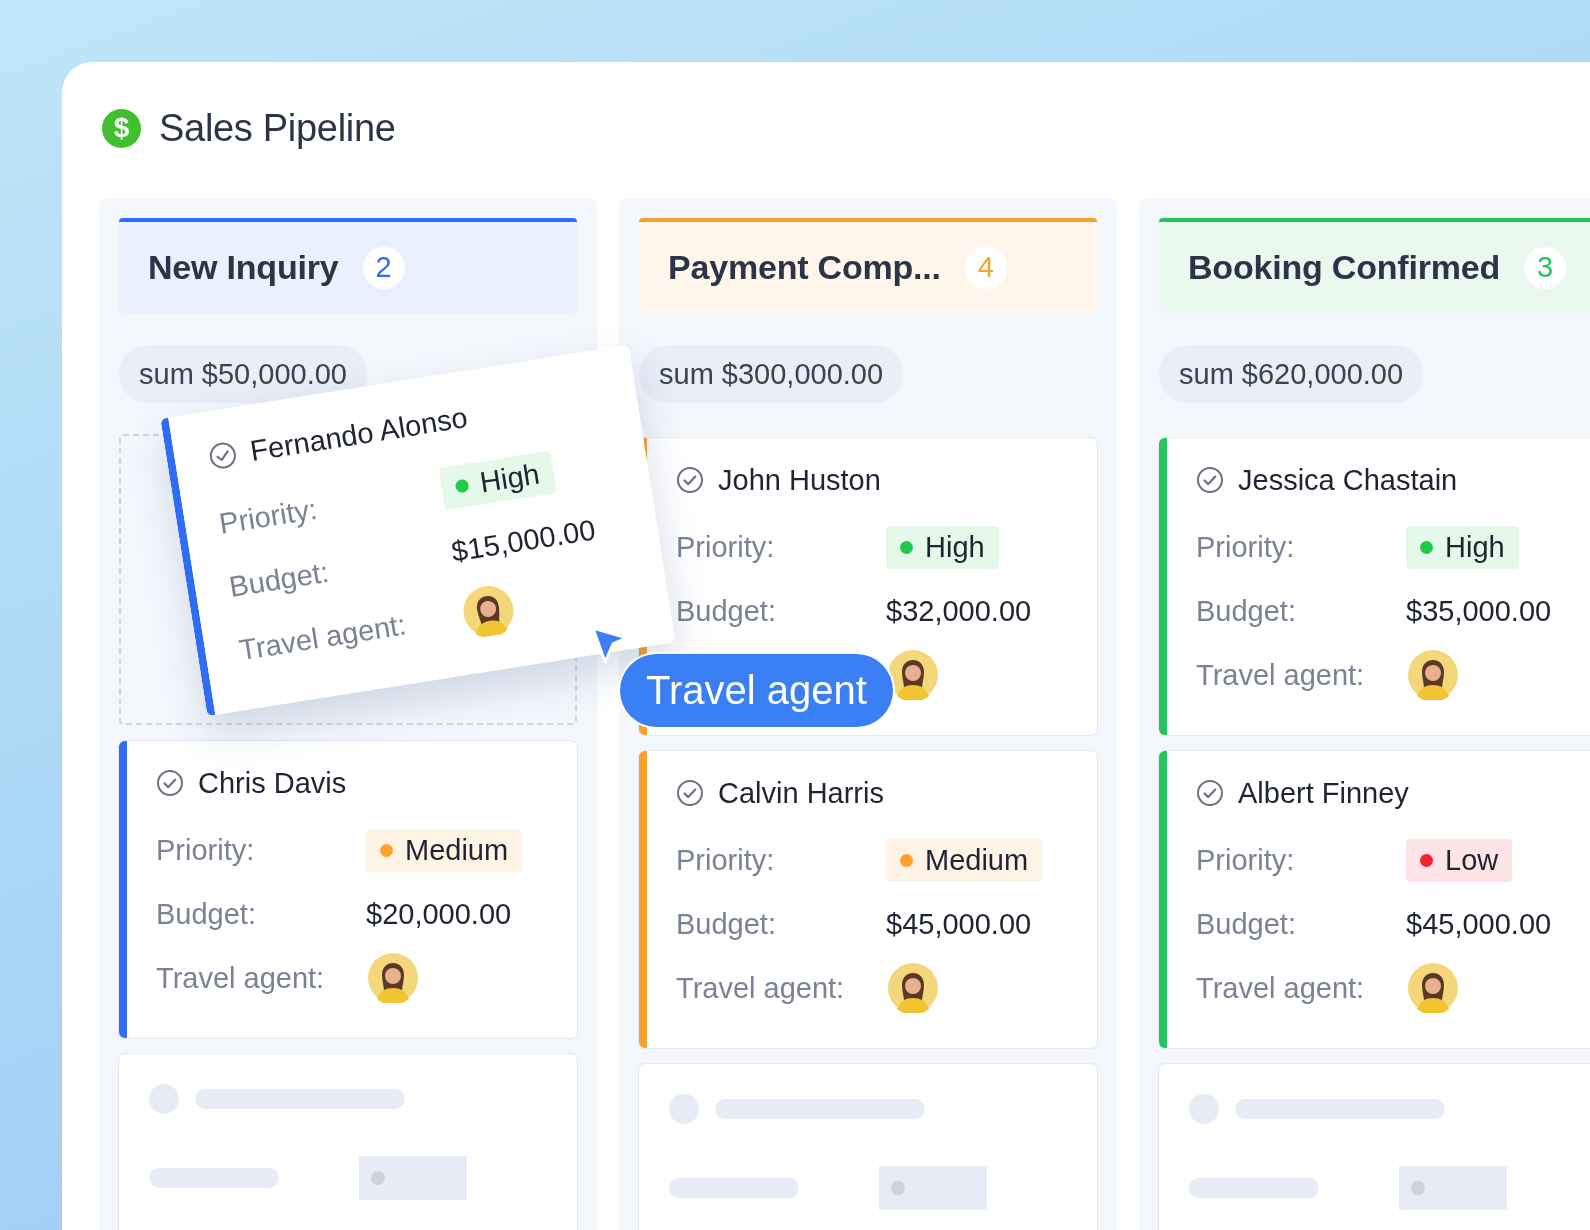 This screenshot has height=1230, width=1590. I want to click on column-sum: sum $50,000.00, so click(243, 374).